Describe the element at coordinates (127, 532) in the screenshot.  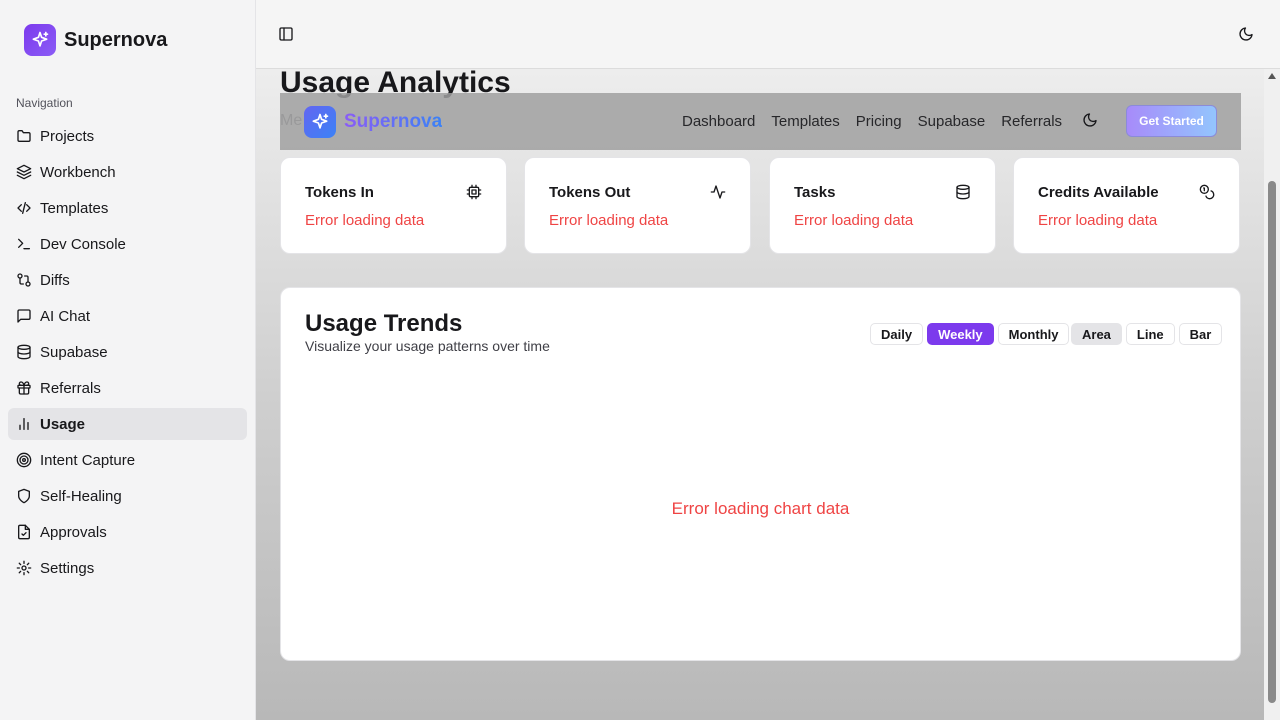
I see `sidebar-item-approvals: Approvals` at that location.